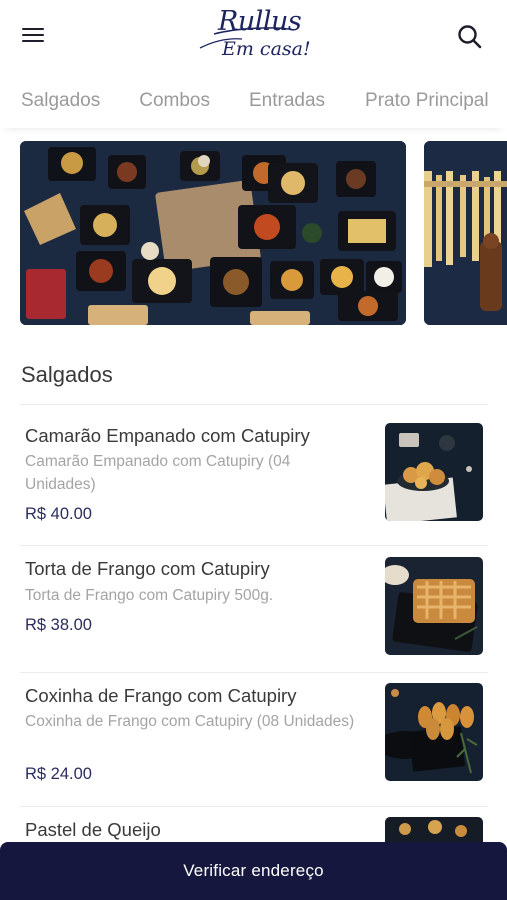  I want to click on item-photo-torta, so click(434, 606).